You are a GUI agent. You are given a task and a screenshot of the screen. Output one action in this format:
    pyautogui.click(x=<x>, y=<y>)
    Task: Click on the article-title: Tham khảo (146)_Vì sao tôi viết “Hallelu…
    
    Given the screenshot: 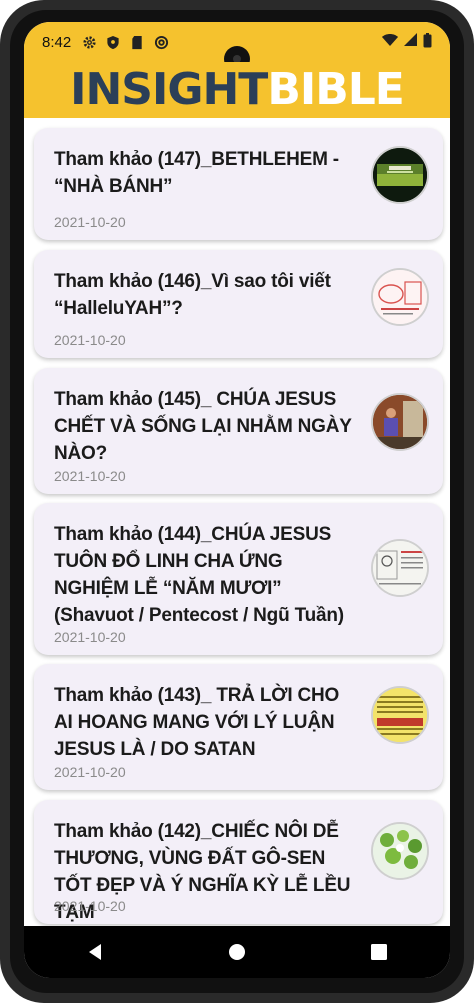 What is the action you would take?
    pyautogui.click(x=192, y=295)
    